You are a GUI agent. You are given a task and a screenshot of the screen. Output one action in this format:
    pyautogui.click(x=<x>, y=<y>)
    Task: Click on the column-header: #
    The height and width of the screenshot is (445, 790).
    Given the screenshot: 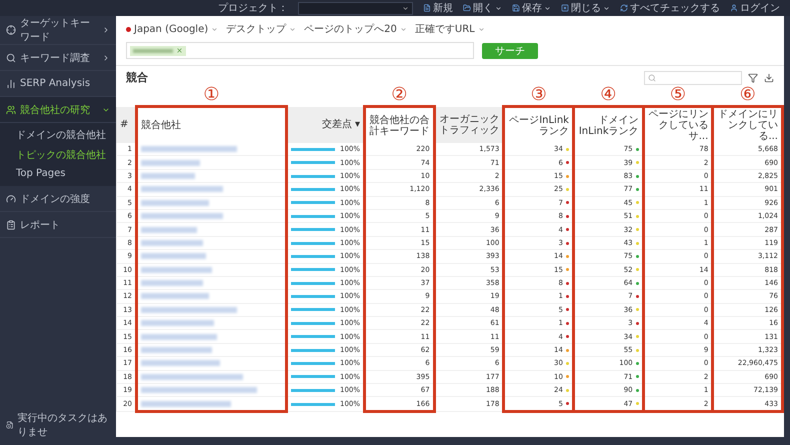 What is the action you would take?
    pyautogui.click(x=126, y=124)
    